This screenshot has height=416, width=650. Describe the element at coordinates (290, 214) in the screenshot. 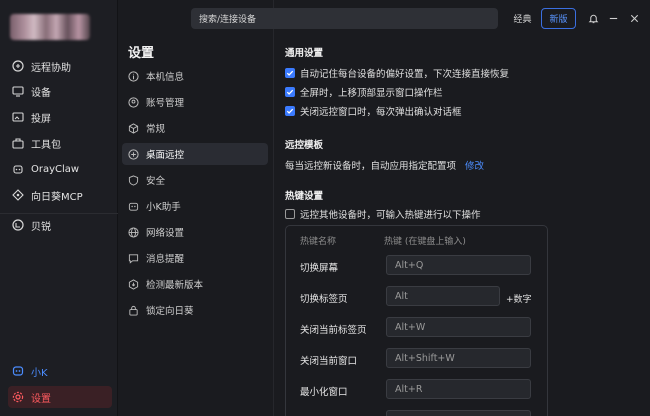

I see `checkbox-unchecked-icon` at that location.